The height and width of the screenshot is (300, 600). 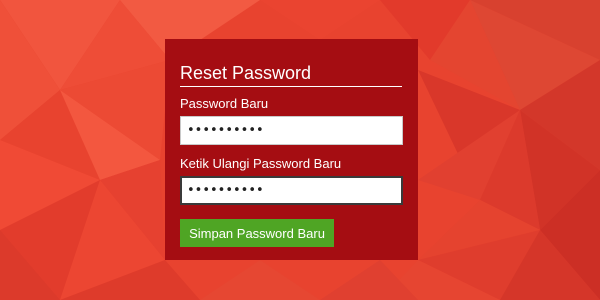 What do you see at coordinates (261, 163) in the screenshot?
I see `confirm-password-label: Ketik Ulangi Password Baru` at bounding box center [261, 163].